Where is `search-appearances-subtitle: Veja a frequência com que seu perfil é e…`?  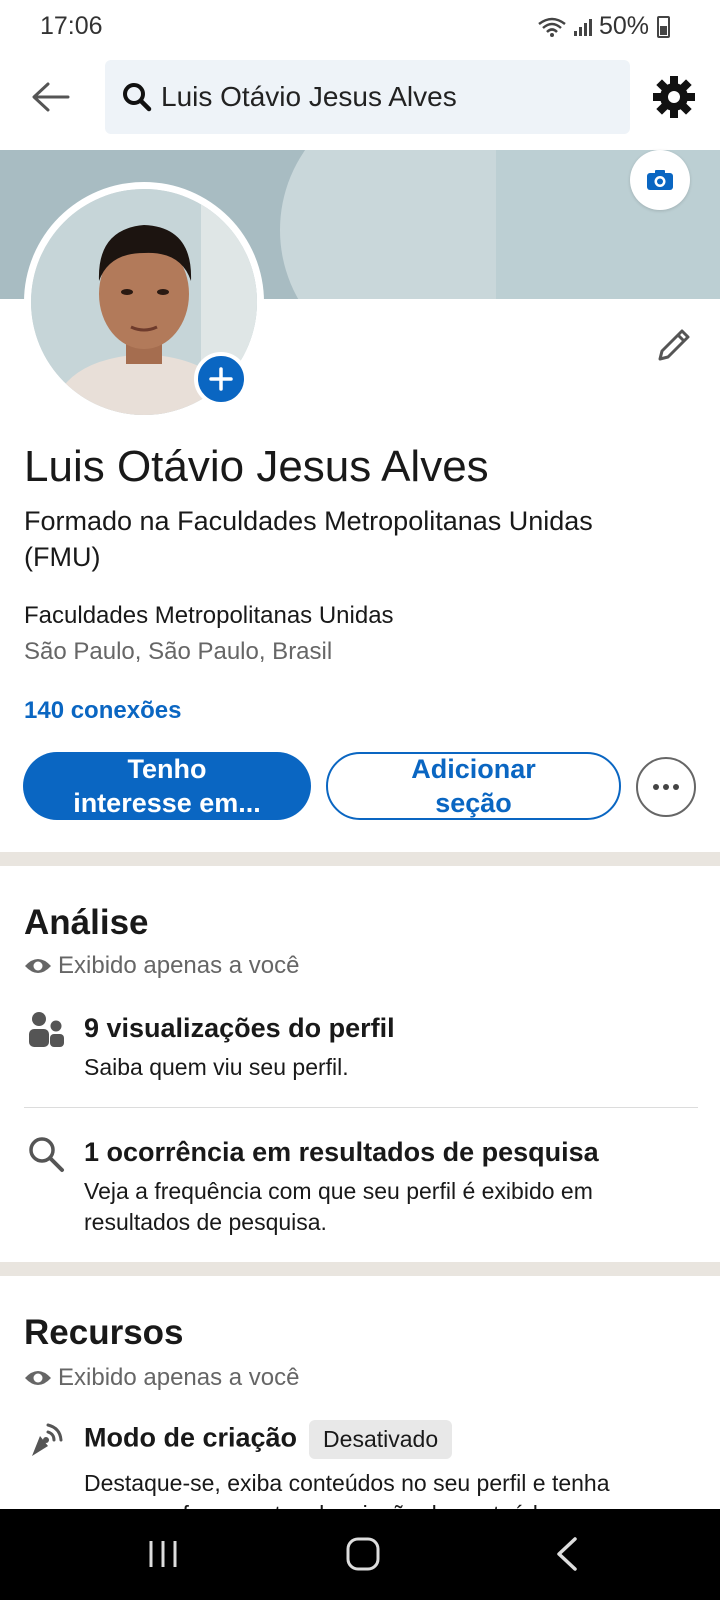
search-appearances-subtitle: Veja a frequência com que seu perfil é e… is located at coordinates (338, 1206).